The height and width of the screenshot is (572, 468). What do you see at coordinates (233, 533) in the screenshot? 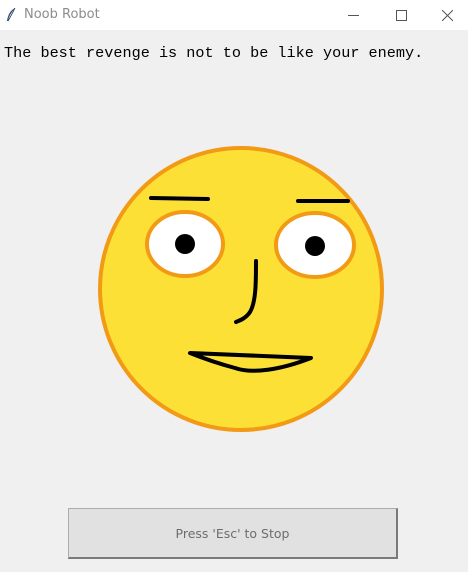
I see `stop-button: Press 'Esc' to Stop` at bounding box center [233, 533].